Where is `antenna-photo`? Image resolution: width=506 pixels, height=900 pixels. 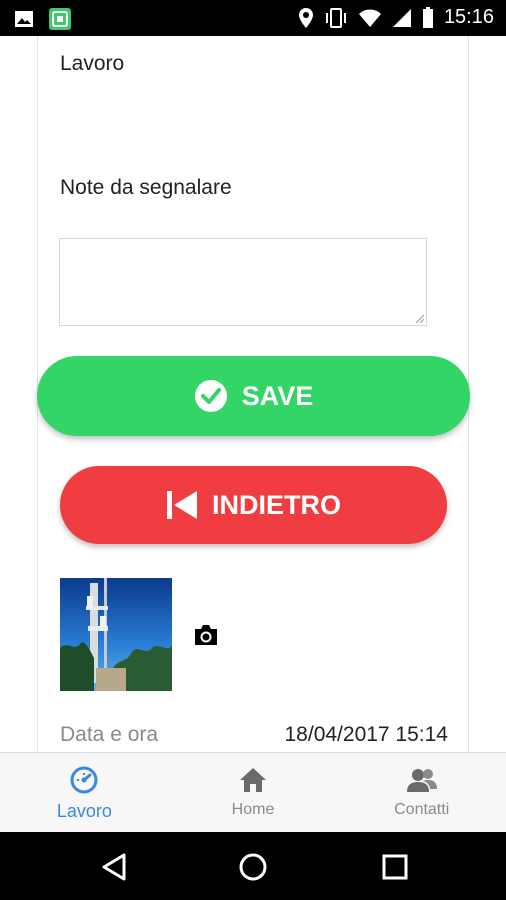 antenna-photo is located at coordinates (116, 634).